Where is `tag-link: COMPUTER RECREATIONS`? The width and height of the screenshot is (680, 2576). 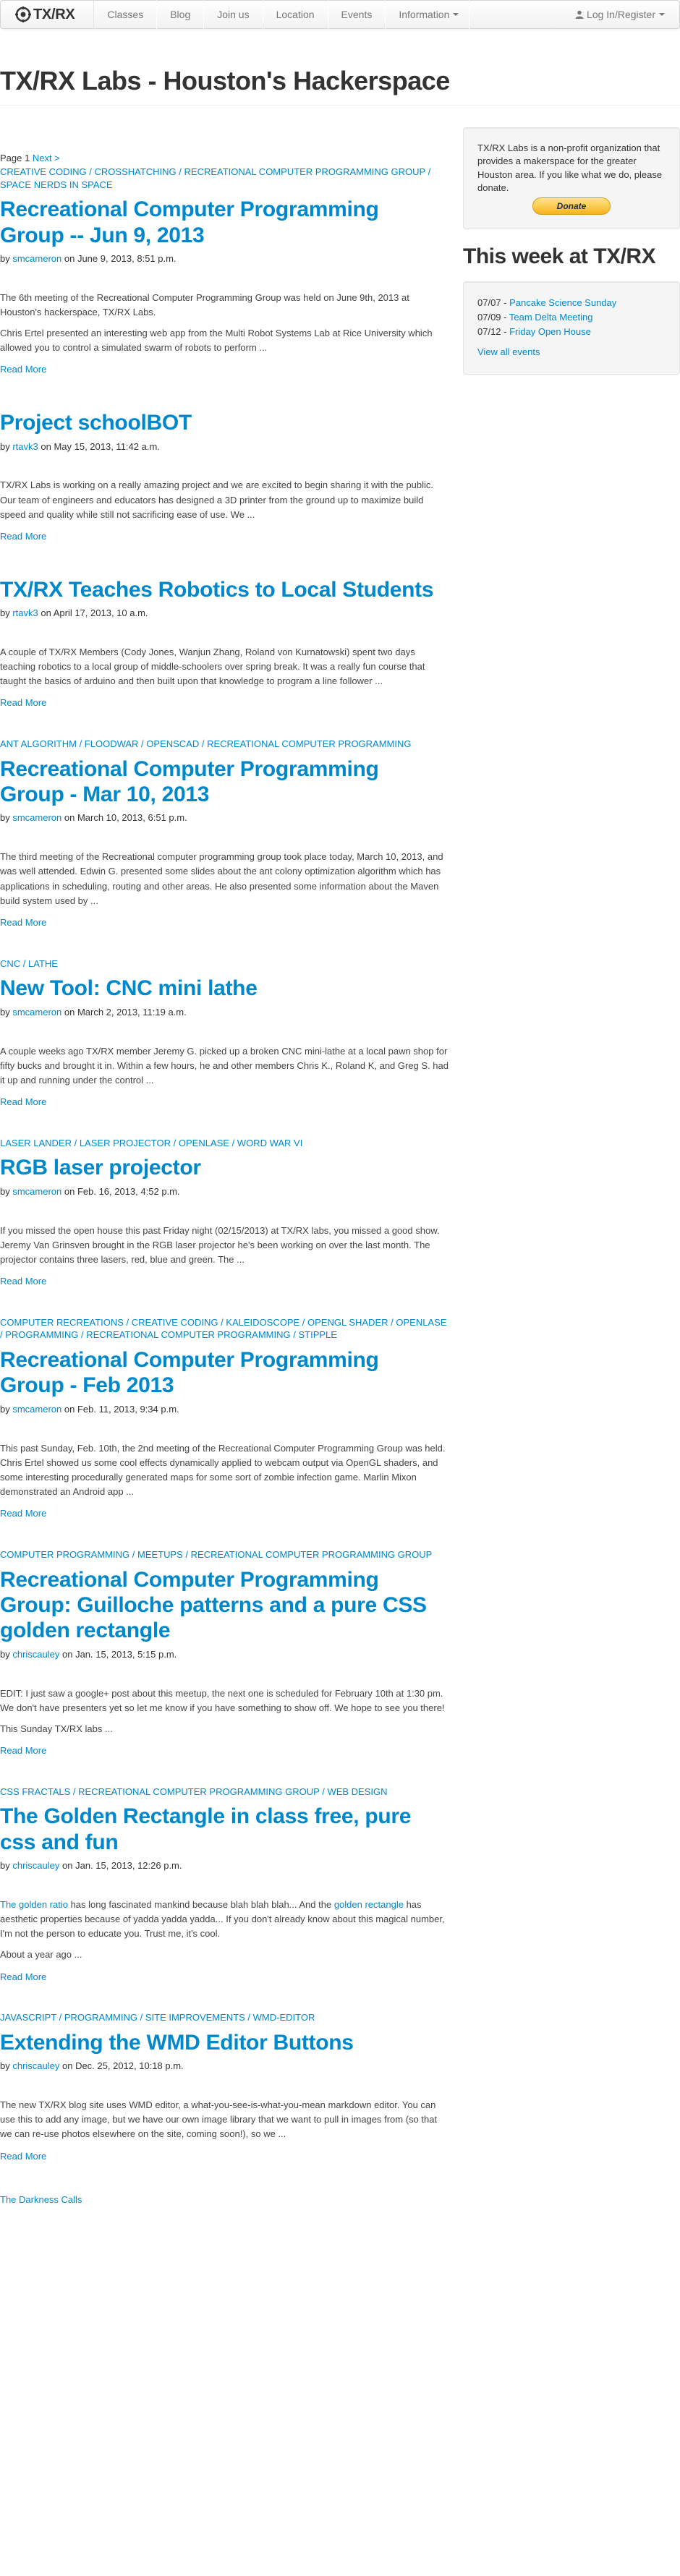
tag-link: COMPUTER RECREATIONS is located at coordinates (62, 1322).